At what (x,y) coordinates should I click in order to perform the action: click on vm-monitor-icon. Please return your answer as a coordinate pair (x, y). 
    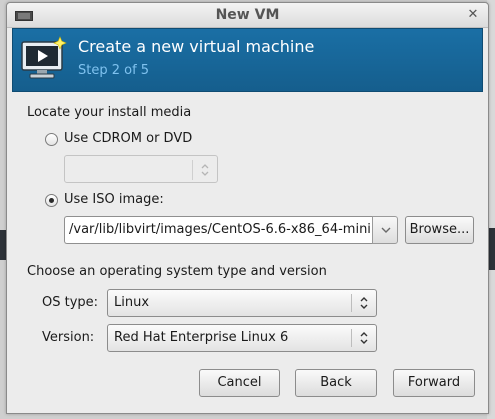
    Looking at the image, I should click on (44, 57).